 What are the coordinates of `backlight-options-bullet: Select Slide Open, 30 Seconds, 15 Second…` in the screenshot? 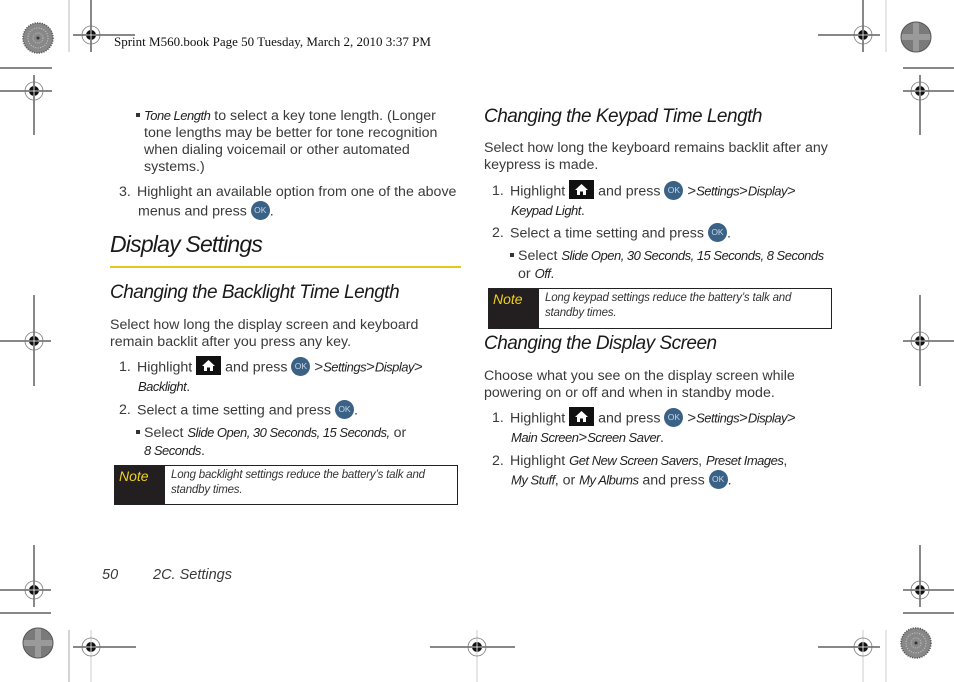 It's located at (301, 442).